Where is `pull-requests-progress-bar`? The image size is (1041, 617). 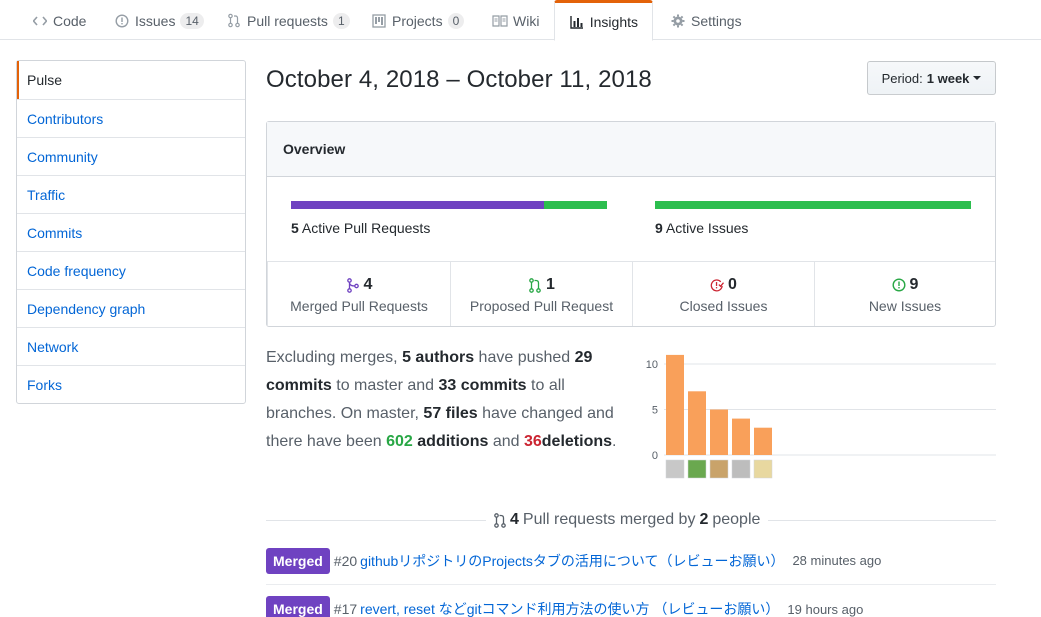
pull-requests-progress-bar is located at coordinates (449, 205).